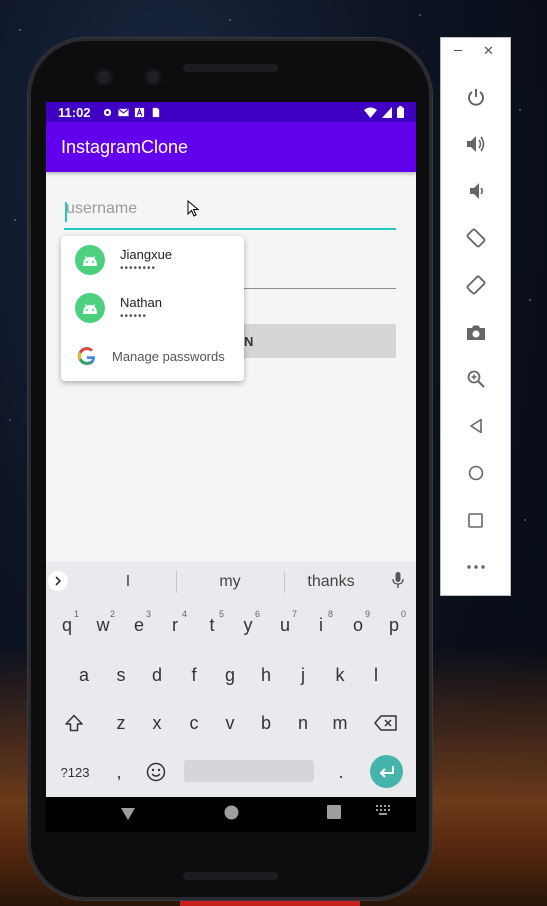 The height and width of the screenshot is (906, 547). I want to click on cell-signal-icon, so click(387, 112).